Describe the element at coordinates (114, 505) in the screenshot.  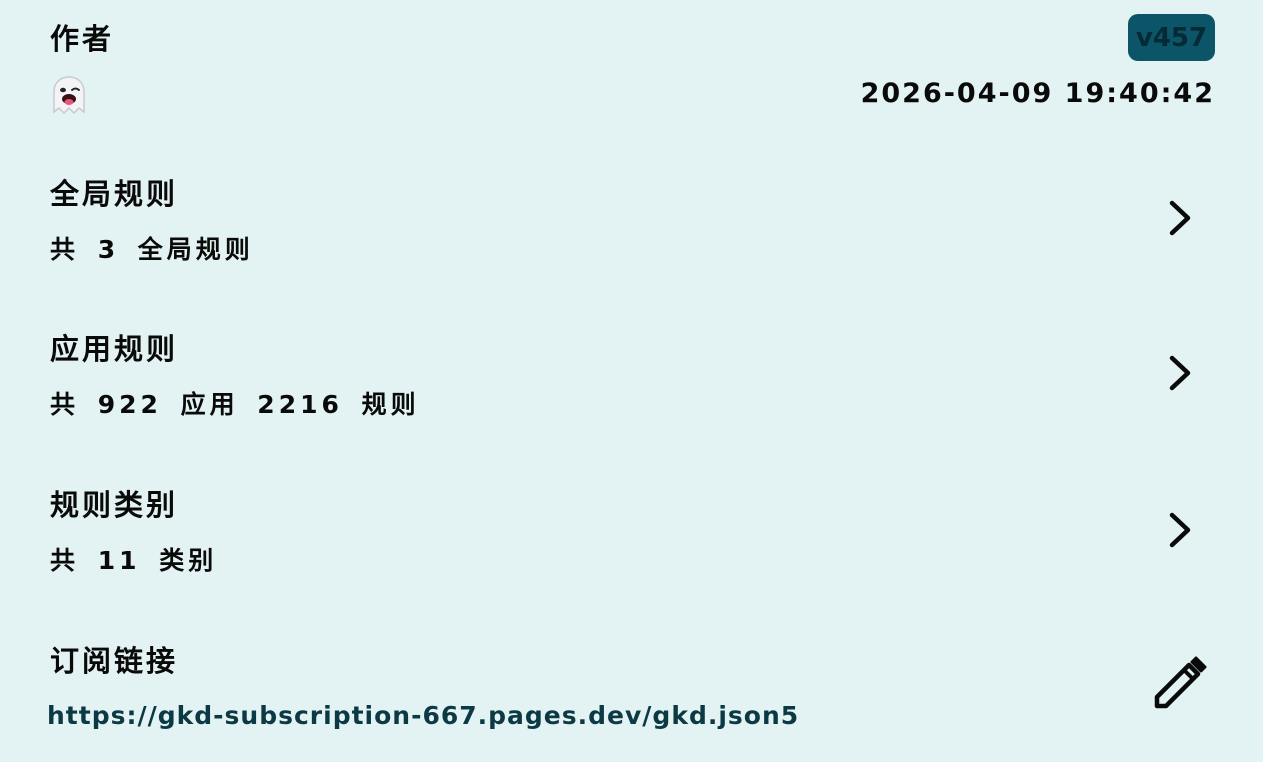
I see `rule-categories-title: 规则类别` at that location.